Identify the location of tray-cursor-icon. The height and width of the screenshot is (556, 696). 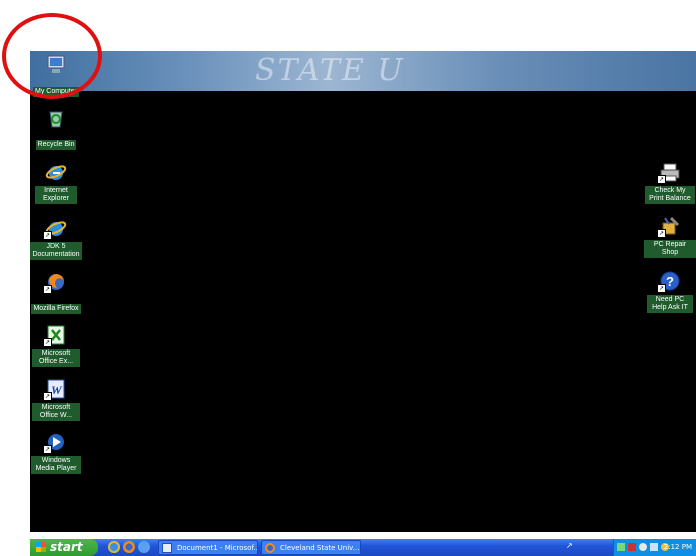
(654, 547).